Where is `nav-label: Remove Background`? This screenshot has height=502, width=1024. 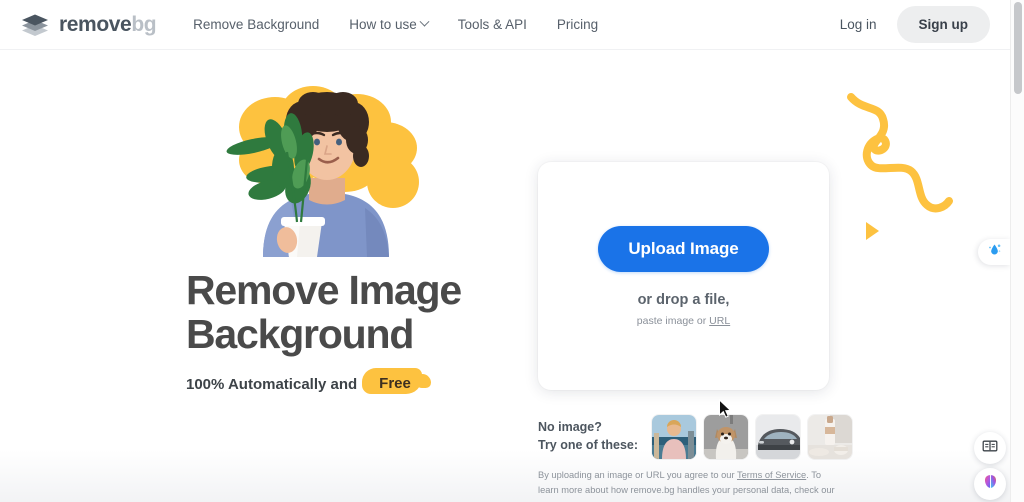 nav-label: Remove Background is located at coordinates (256, 24).